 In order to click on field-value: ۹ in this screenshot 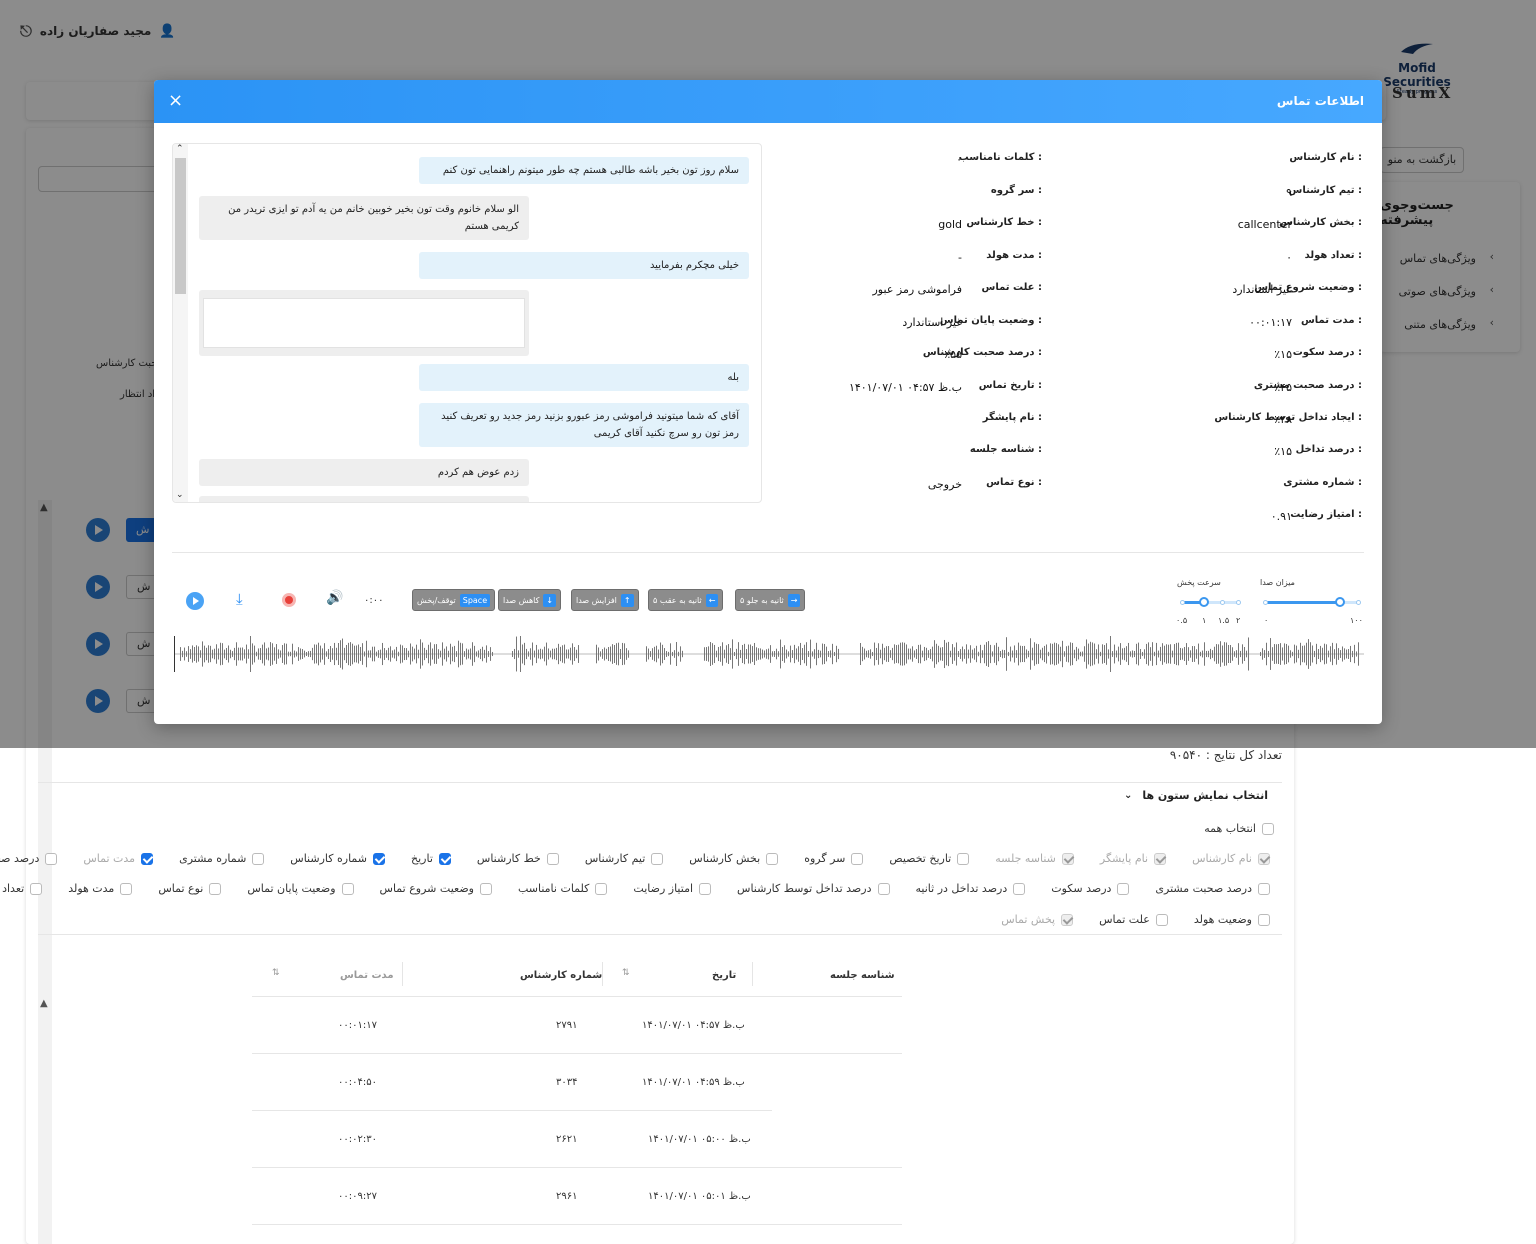, I will do `click(1289, 192)`.